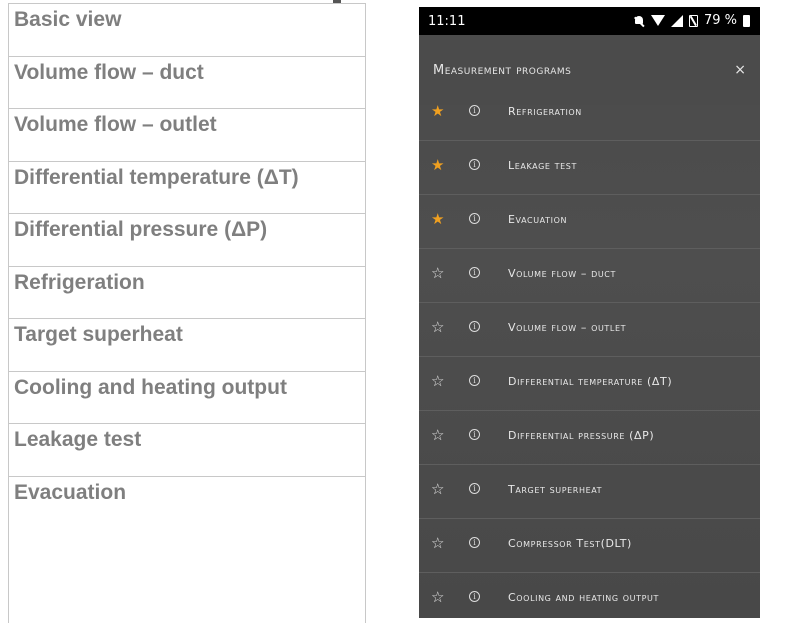 This screenshot has height=623, width=808. Describe the element at coordinates (542, 165) in the screenshot. I see `program-label: Leakage test` at that location.